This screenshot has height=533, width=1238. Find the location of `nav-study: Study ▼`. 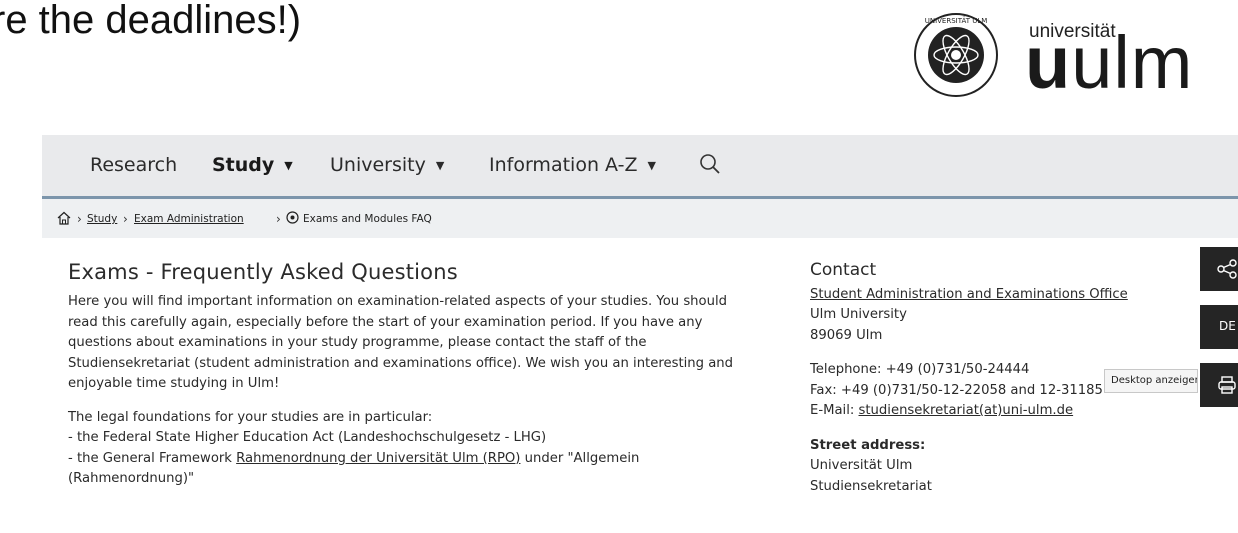

nav-study: Study ▼ is located at coordinates (252, 165).